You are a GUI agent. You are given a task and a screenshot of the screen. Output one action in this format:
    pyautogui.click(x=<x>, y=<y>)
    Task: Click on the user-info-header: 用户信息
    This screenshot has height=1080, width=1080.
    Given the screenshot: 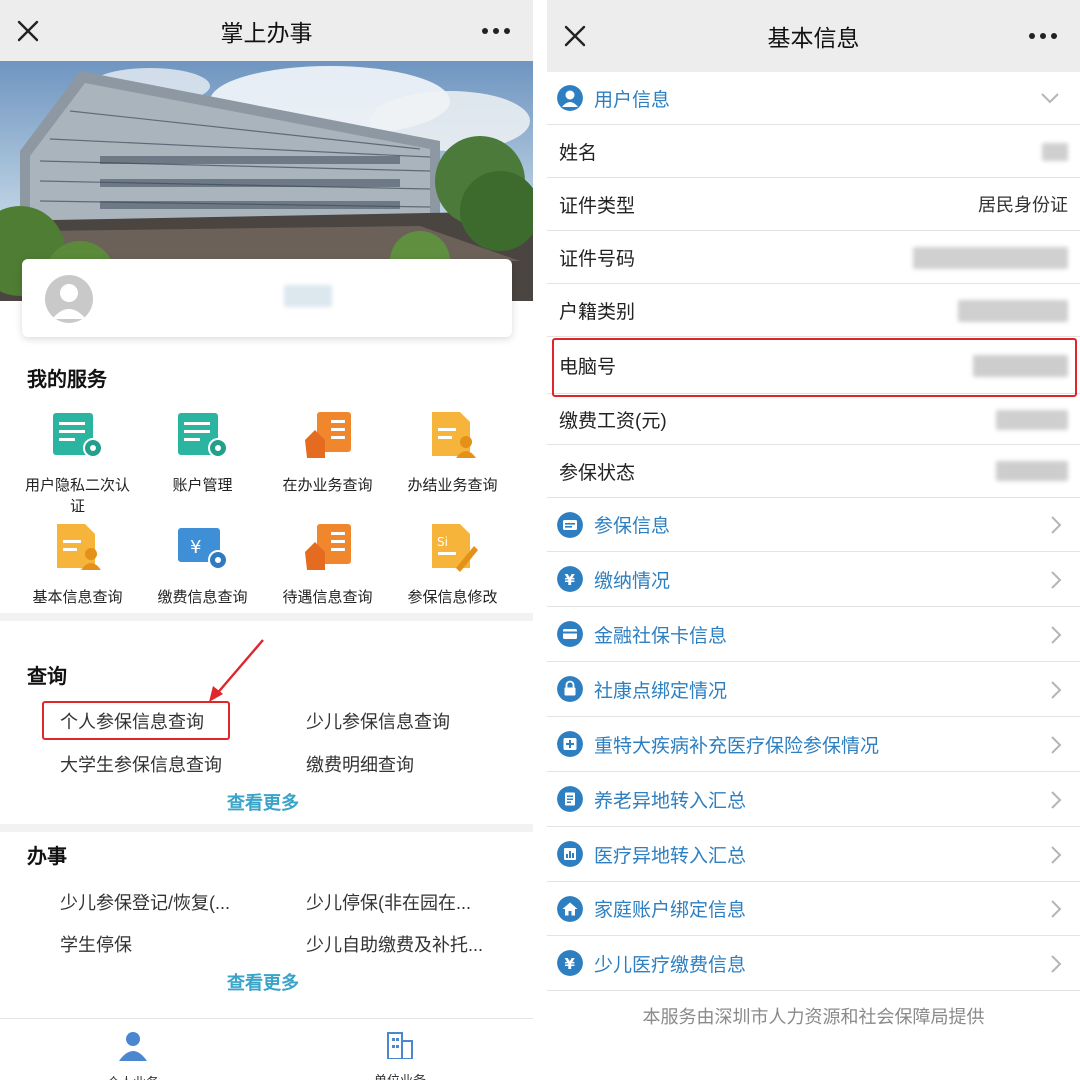 What is the action you would take?
    pyautogui.click(x=813, y=98)
    